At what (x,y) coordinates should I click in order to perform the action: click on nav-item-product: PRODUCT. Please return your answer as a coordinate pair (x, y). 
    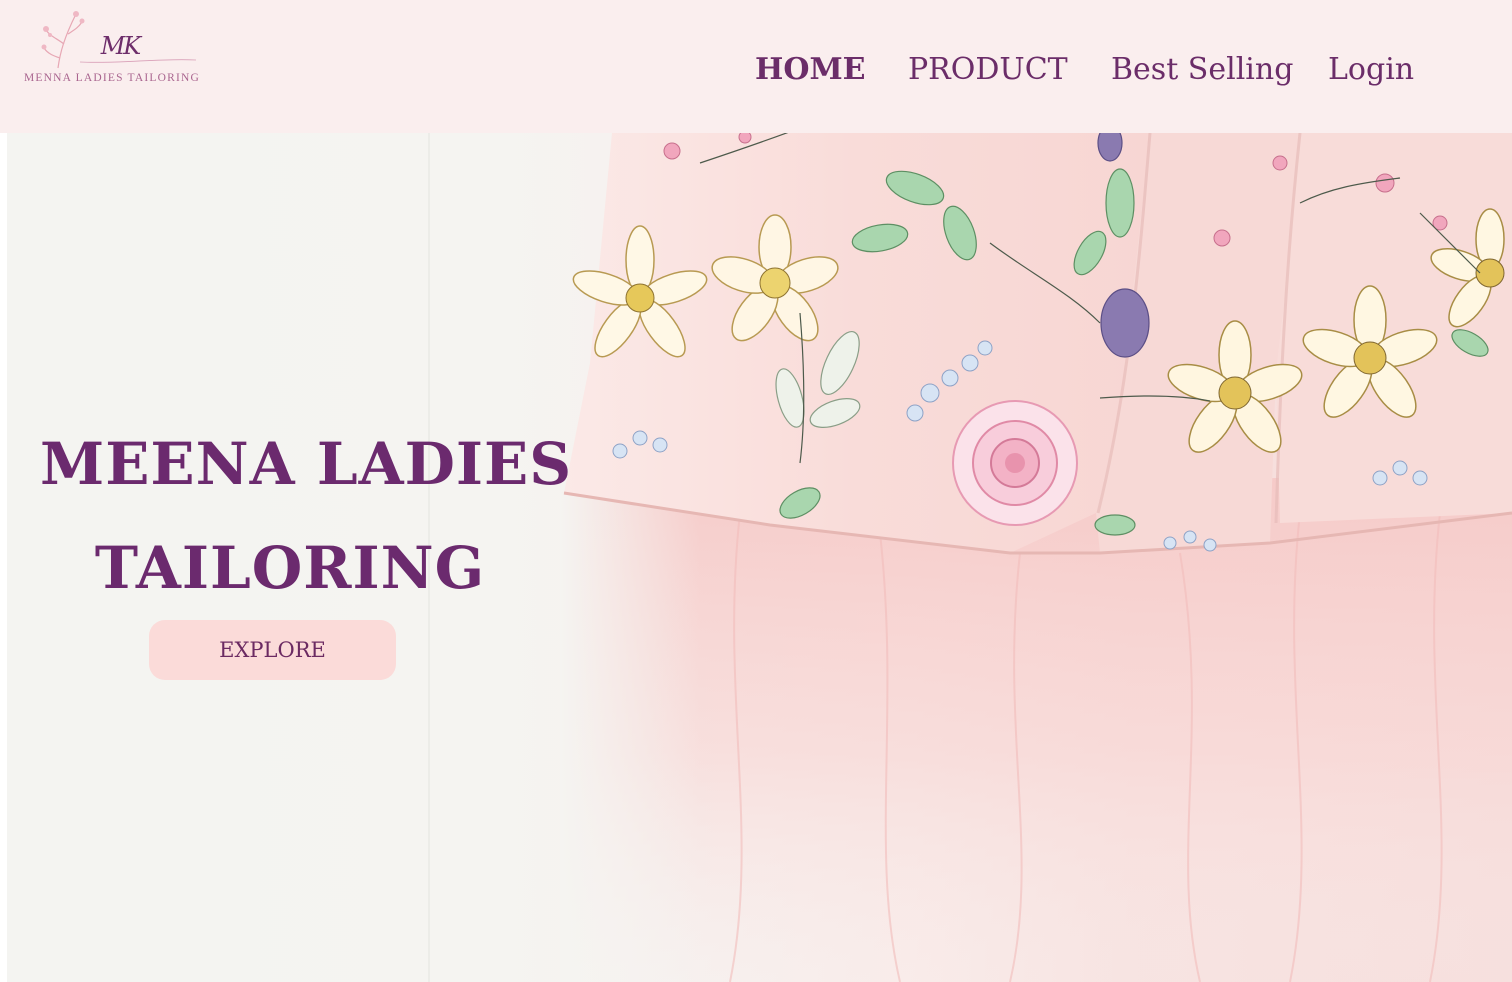
    Looking at the image, I should click on (988, 70).